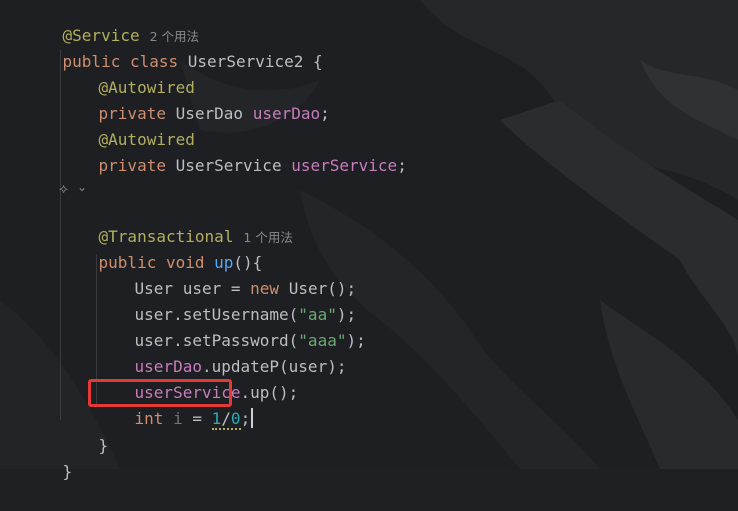  What do you see at coordinates (216, 418) in the screenshot?
I see `number-literal: 1` at bounding box center [216, 418].